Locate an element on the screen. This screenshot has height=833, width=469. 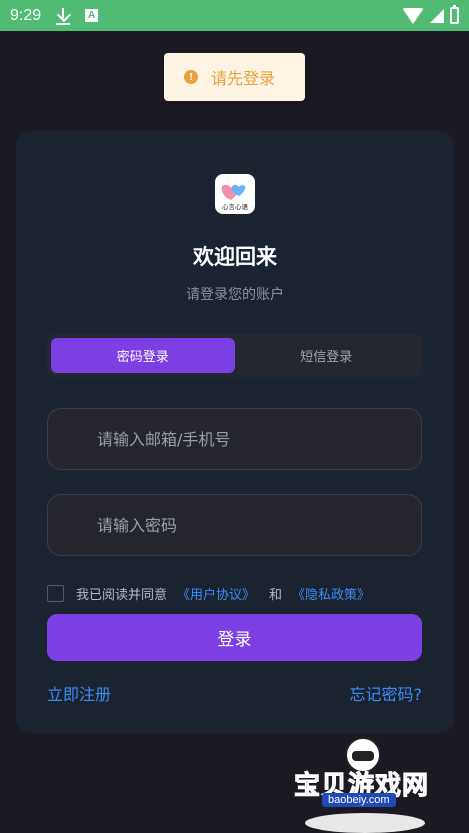
account-input is located at coordinates (247, 439).